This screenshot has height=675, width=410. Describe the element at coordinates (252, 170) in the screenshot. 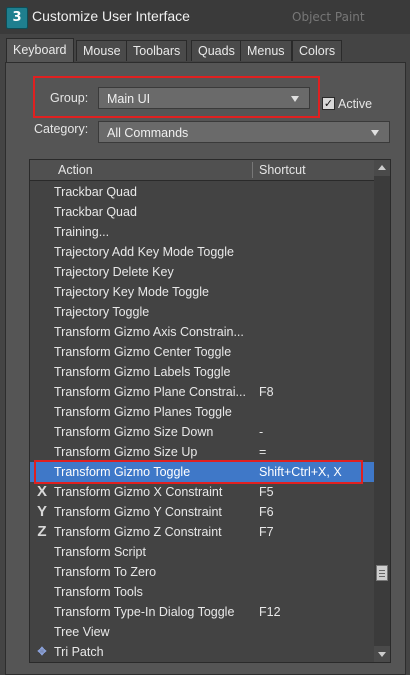

I see `column-divider` at that location.